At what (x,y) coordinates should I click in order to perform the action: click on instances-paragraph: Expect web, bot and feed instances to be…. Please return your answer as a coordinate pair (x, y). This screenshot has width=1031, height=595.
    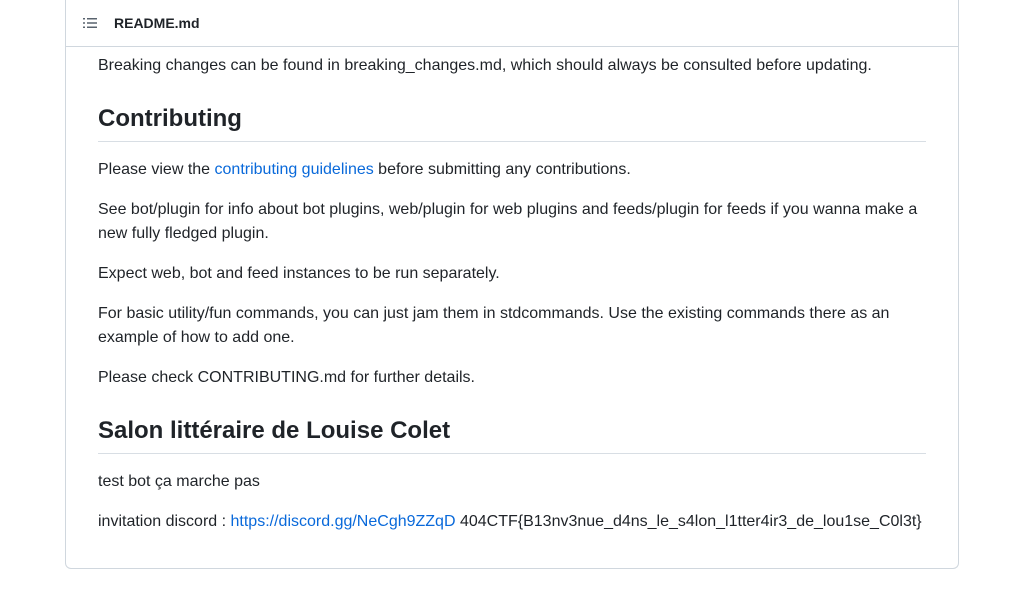
    Looking at the image, I should click on (299, 273).